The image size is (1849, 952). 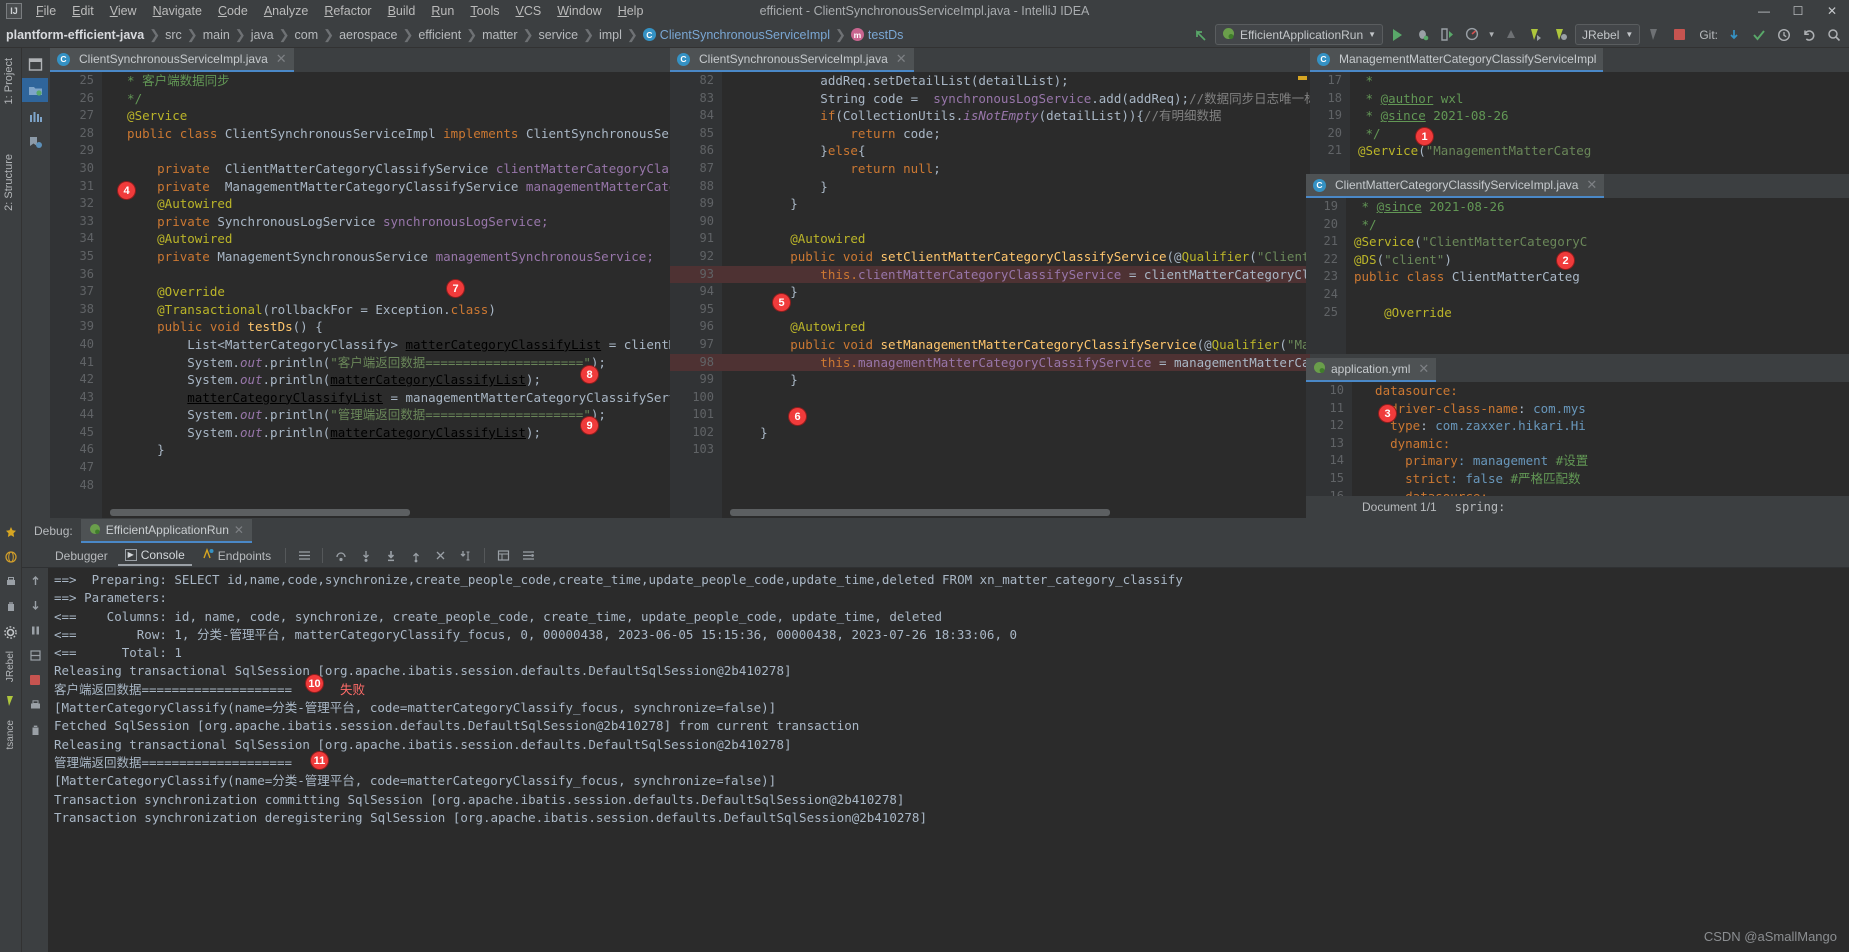 What do you see at coordinates (1832, 11) in the screenshot?
I see `close-button: ✕` at bounding box center [1832, 11].